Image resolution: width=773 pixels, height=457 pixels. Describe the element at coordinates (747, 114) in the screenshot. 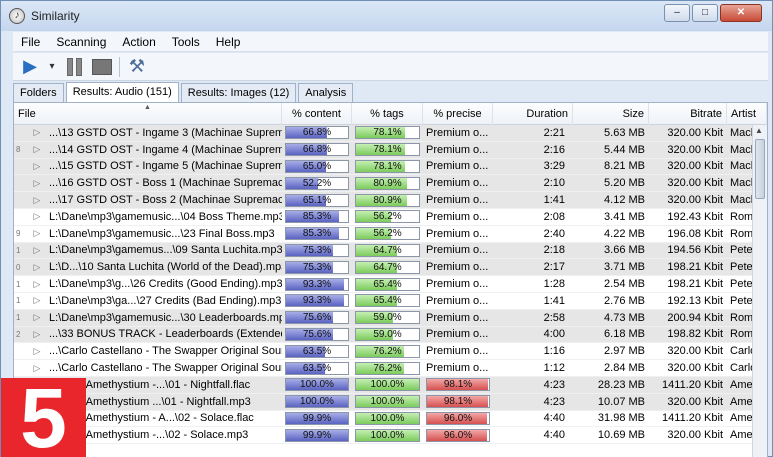

I see `column-artist: Artist` at that location.